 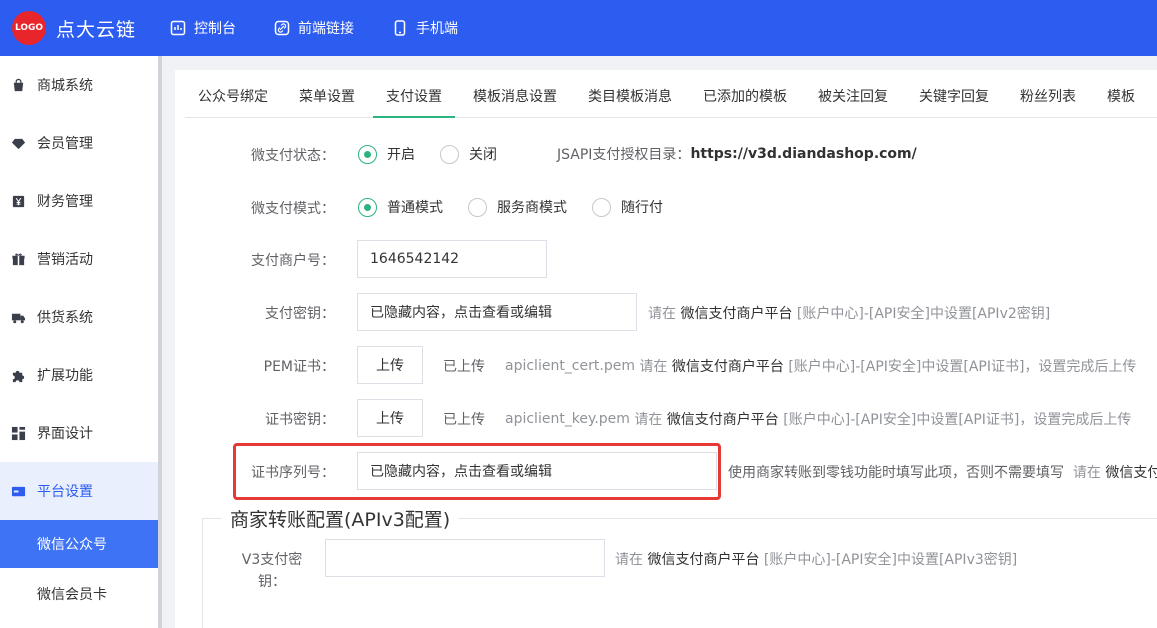 I want to click on sidebar-item-marketing: 营销活动, so click(x=79, y=259).